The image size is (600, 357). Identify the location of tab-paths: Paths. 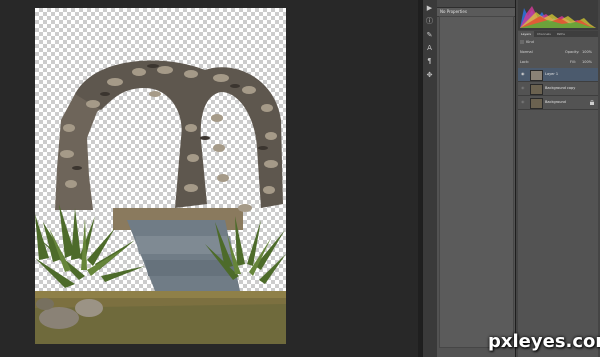
(561, 34).